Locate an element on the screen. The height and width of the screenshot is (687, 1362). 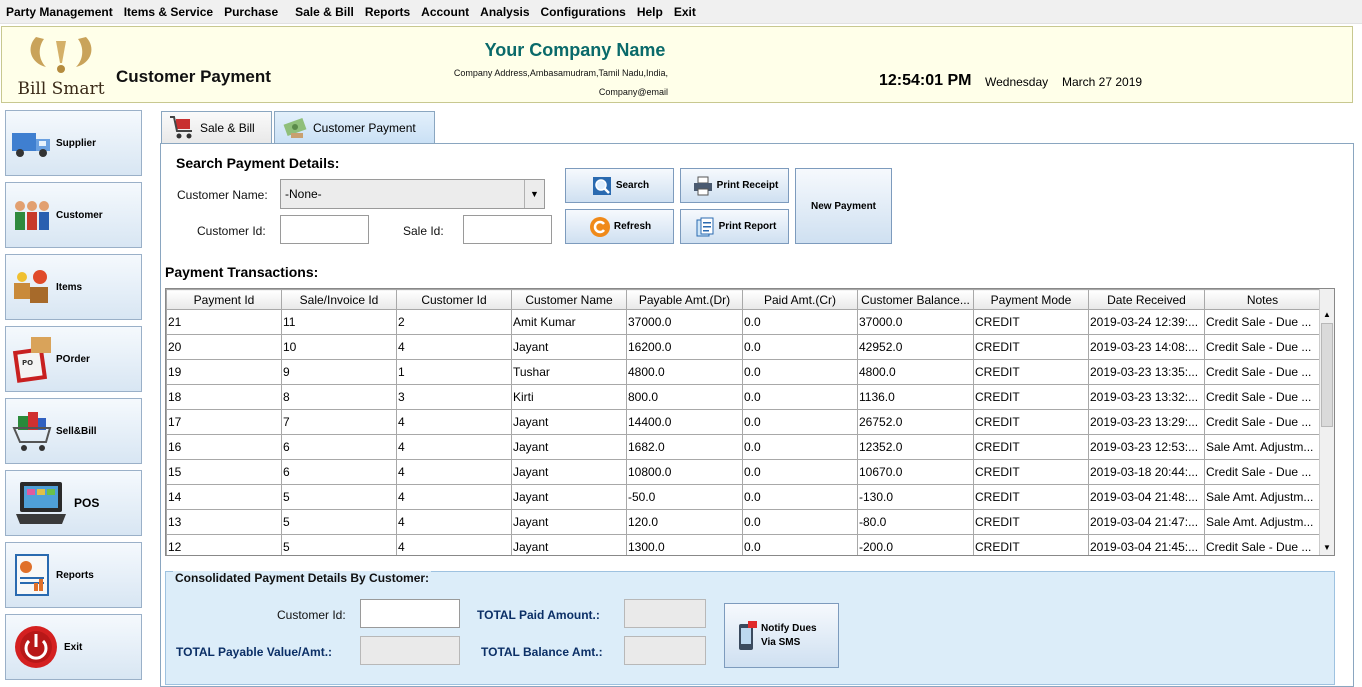
search-button: Search is located at coordinates (619, 185).